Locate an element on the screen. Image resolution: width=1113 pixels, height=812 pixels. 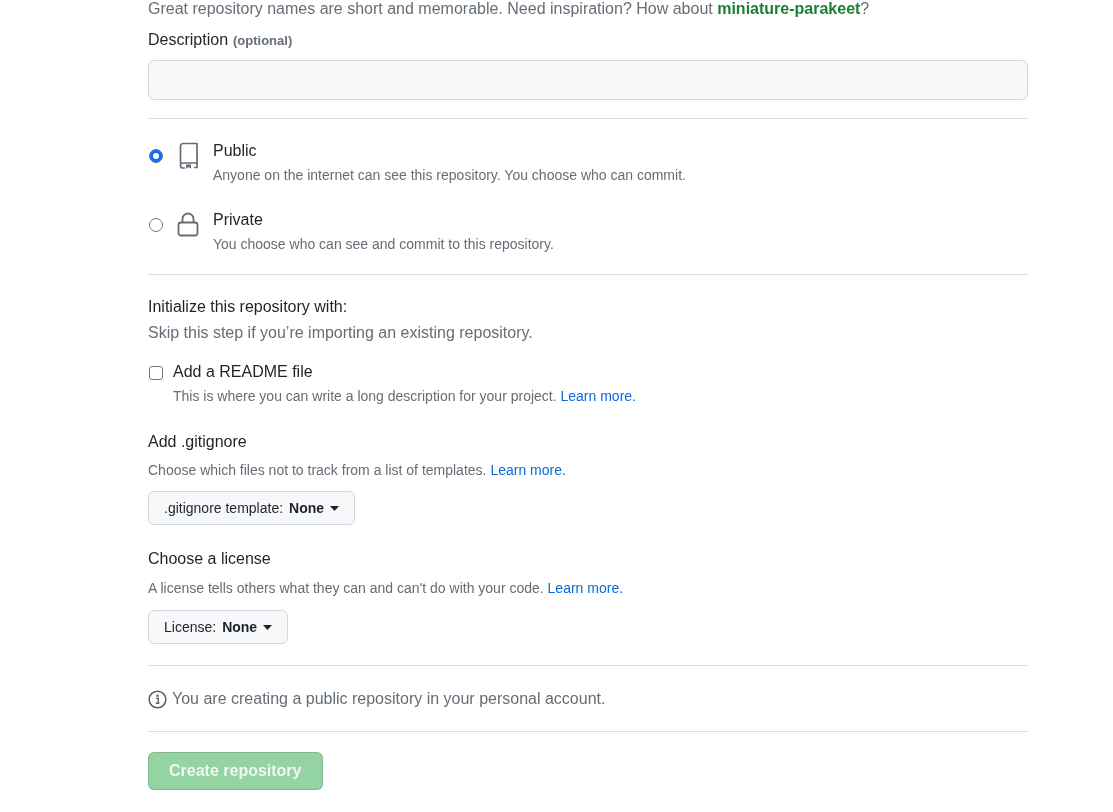
option-description: Anyone on the internet can see this repository. You choose who can commit. is located at coordinates (449, 175).